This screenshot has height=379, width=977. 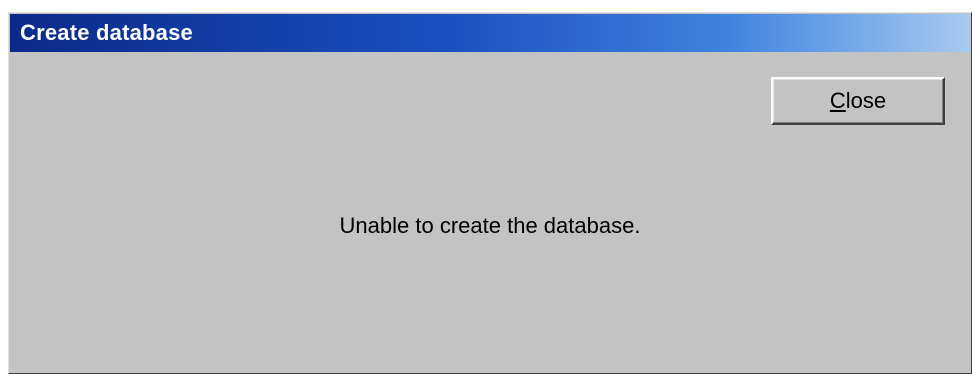 What do you see at coordinates (866, 100) in the screenshot?
I see `close-button-label: lose` at bounding box center [866, 100].